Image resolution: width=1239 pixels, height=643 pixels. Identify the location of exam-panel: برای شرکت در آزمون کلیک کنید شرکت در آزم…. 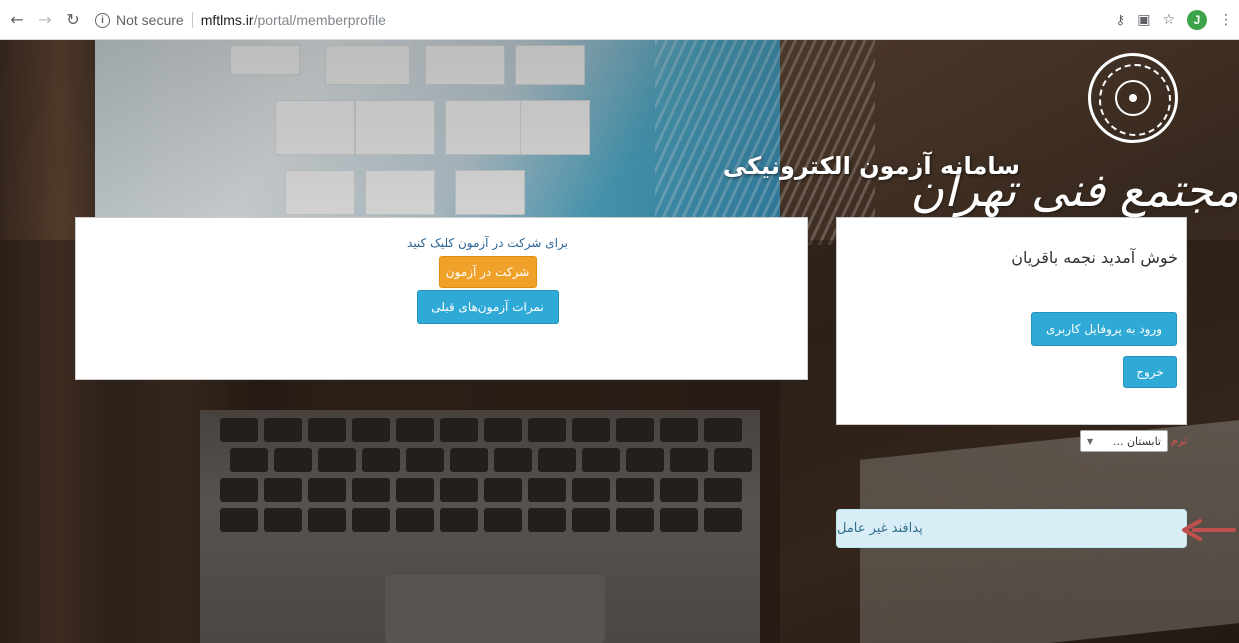
(441, 298).